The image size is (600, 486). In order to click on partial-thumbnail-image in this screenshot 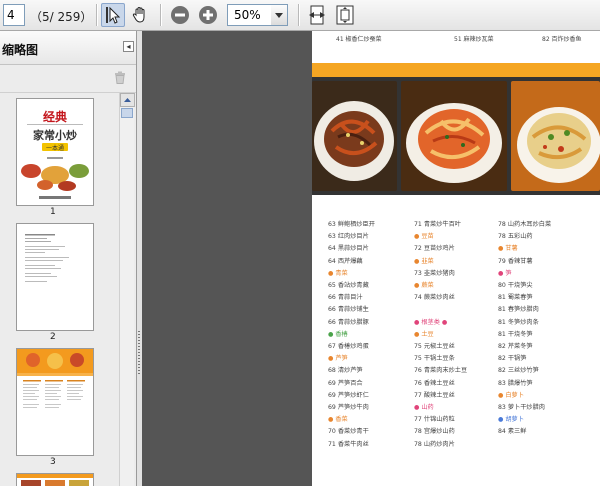, I will do `click(55, 480)`.